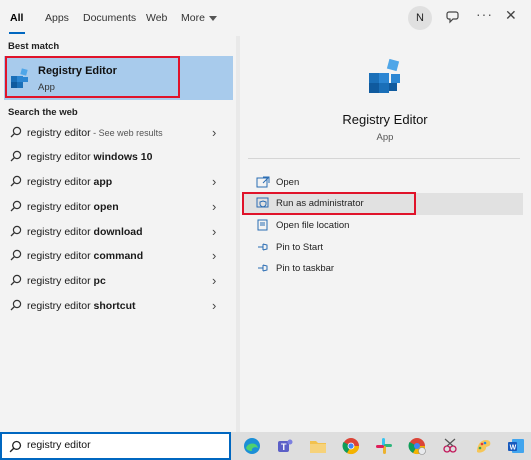  Describe the element at coordinates (16, 18) in the screenshot. I see `tab-all: All` at that location.